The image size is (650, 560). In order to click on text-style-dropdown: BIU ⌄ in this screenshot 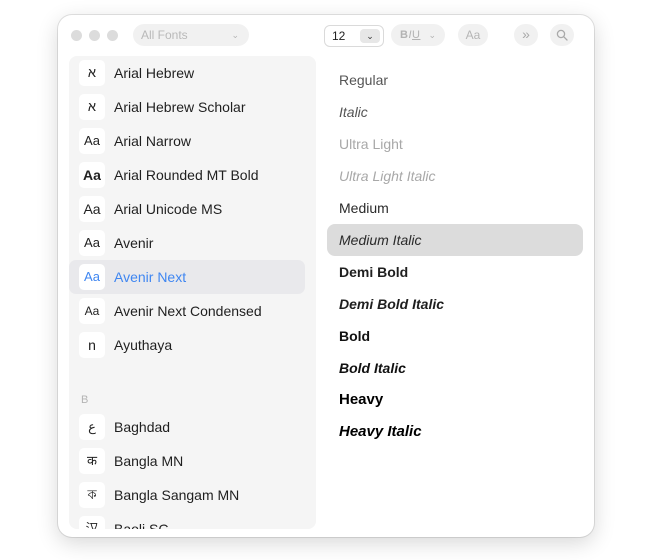, I will do `click(418, 35)`.